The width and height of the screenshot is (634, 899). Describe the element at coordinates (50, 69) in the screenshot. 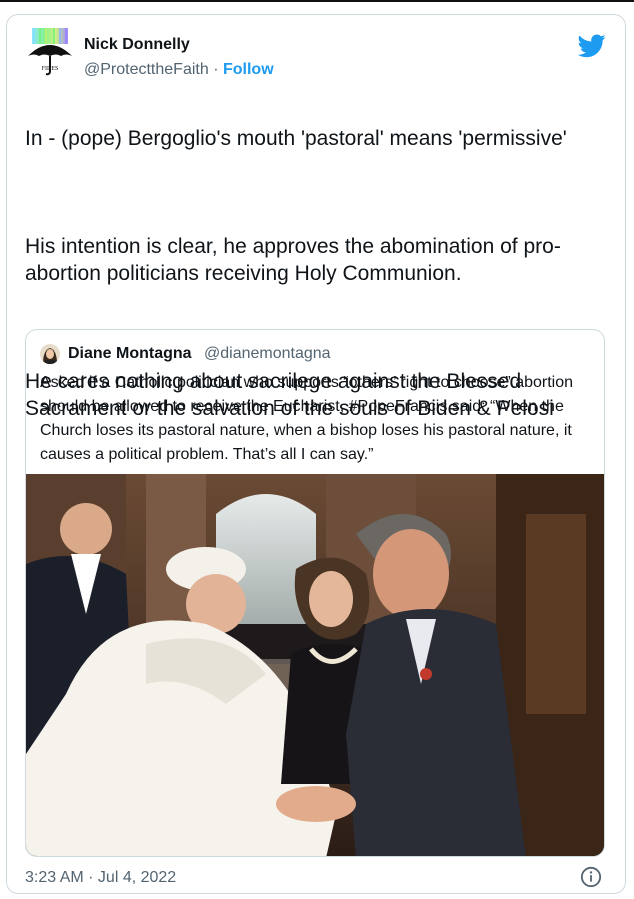

I see `svg-text: FIDES` at that location.